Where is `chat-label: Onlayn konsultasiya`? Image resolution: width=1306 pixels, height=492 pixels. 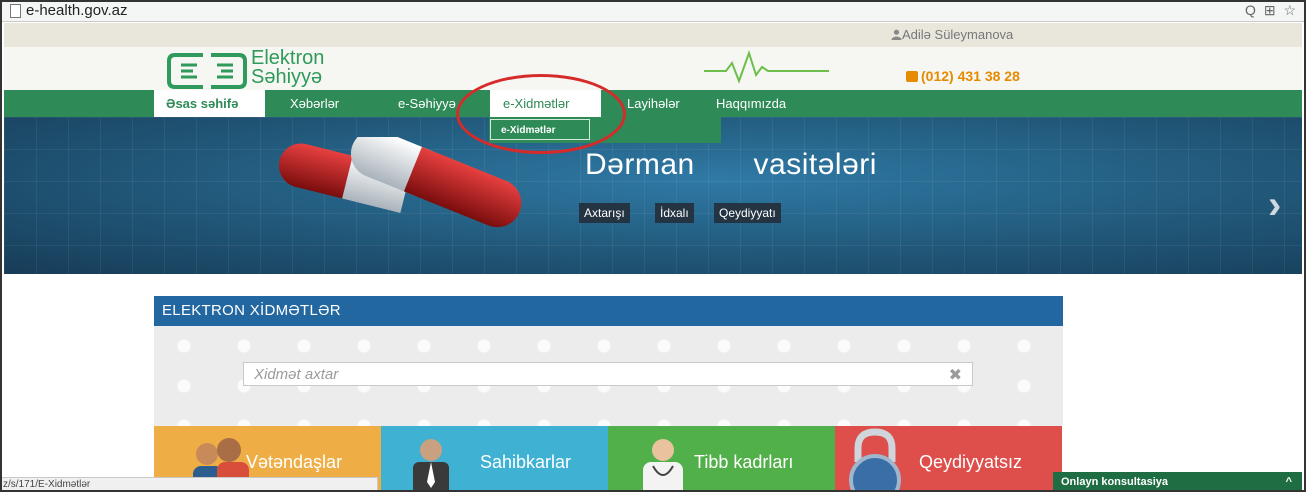
chat-label: Onlayn konsultasiya is located at coordinates (1114, 482).